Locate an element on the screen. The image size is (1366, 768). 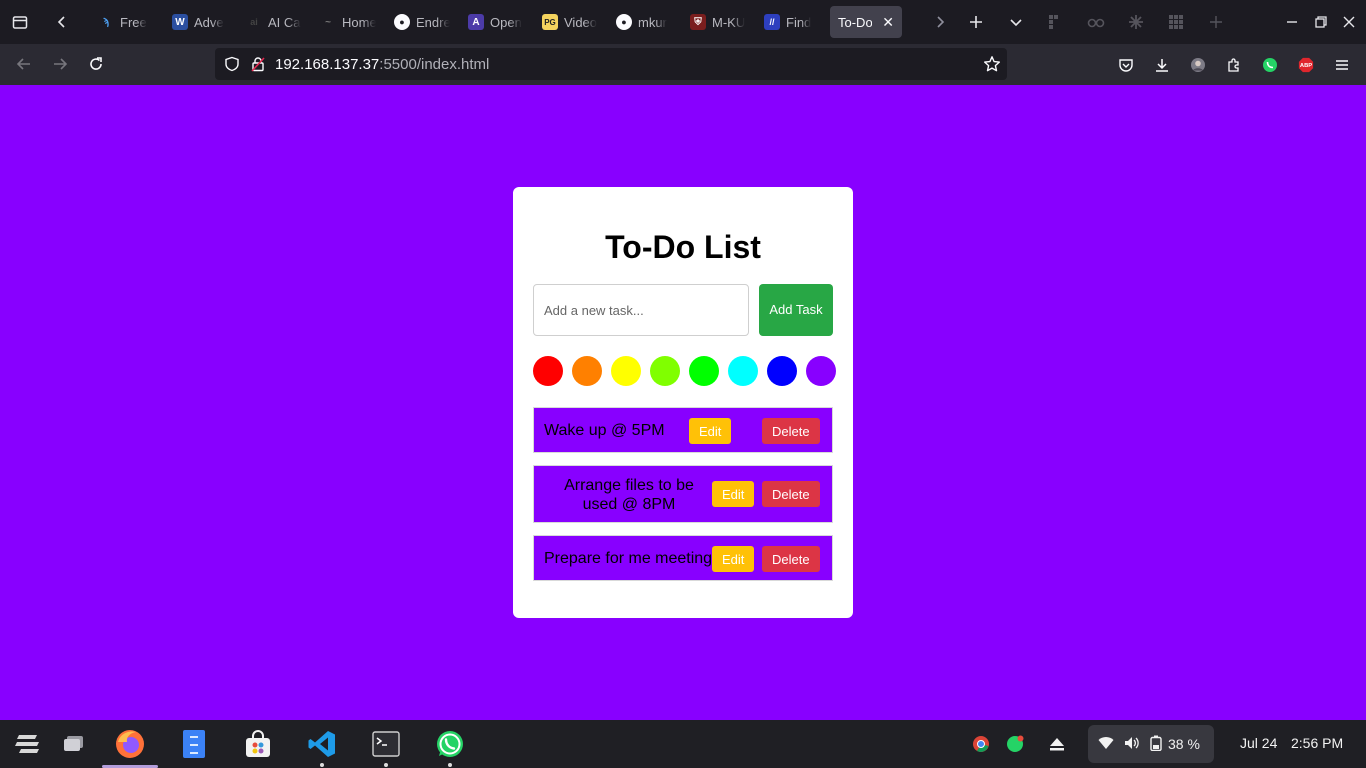
tab-title: Video is located at coordinates (581, 22).